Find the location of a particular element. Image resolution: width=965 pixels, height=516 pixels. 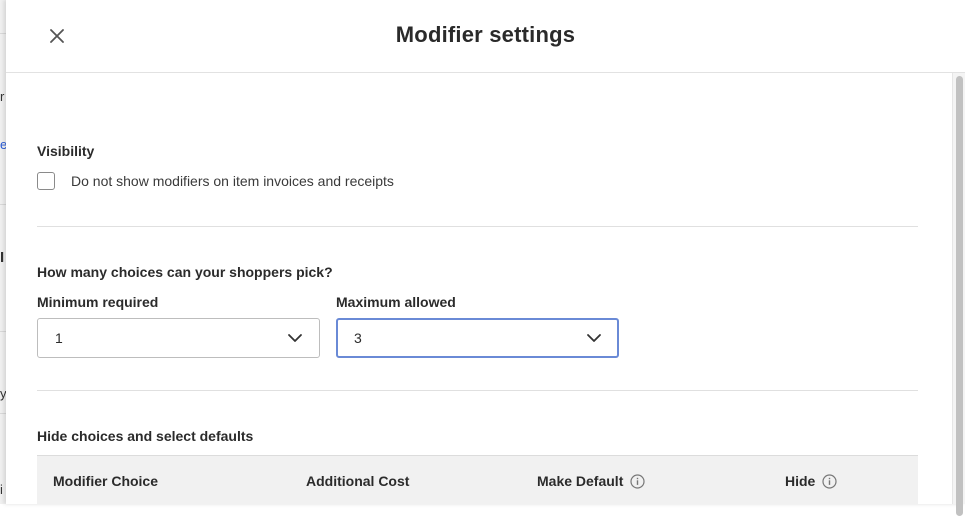

modal-title: Modifier settings is located at coordinates (485, 34).